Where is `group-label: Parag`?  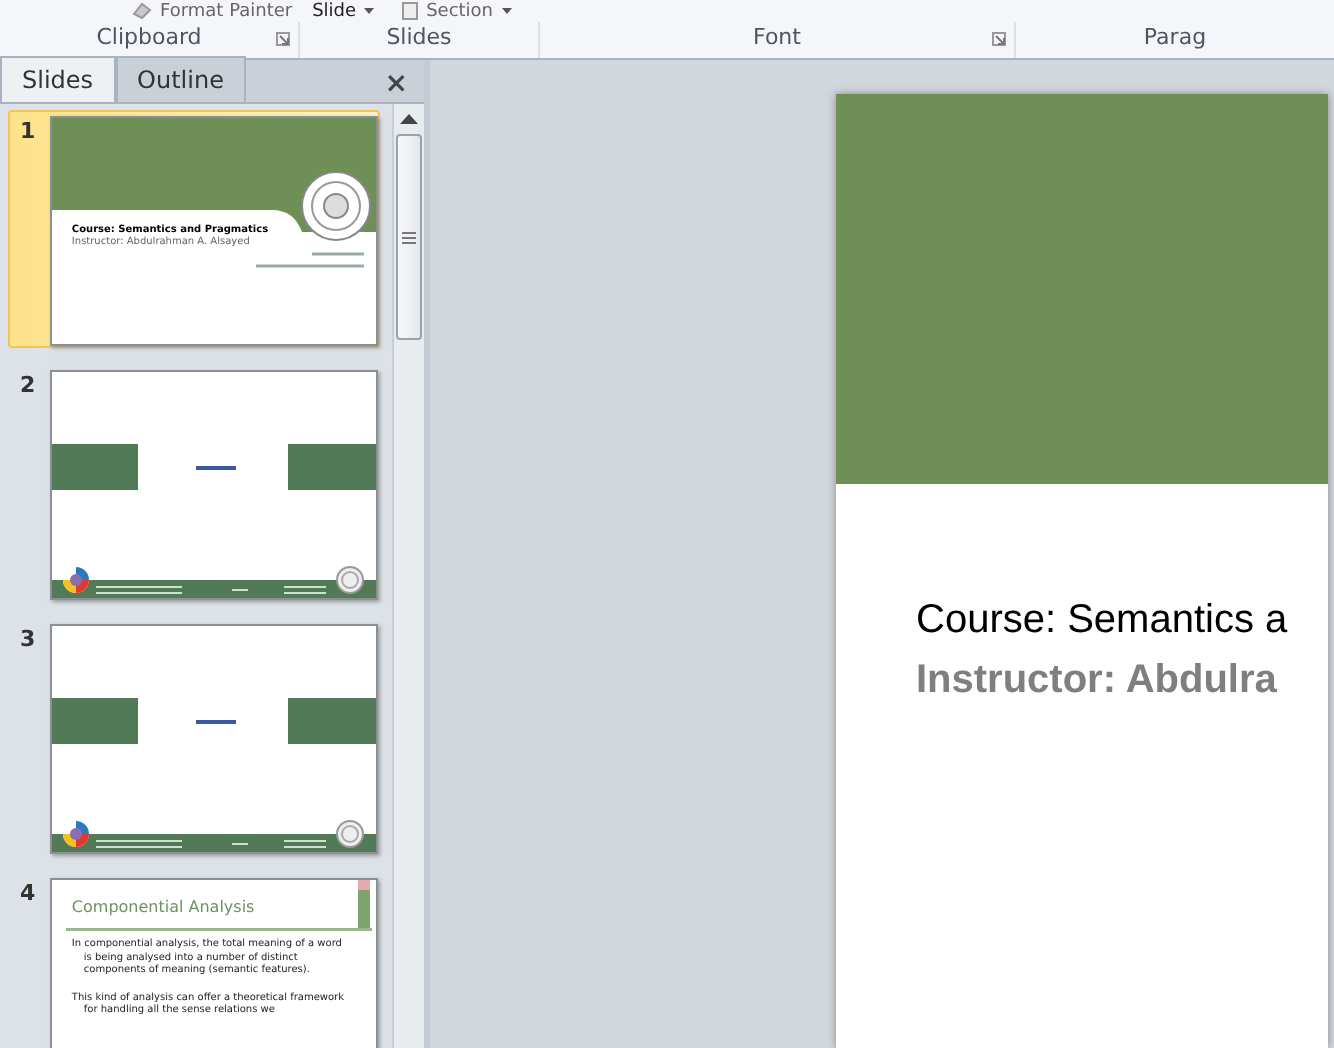 group-label: Parag is located at coordinates (1175, 38).